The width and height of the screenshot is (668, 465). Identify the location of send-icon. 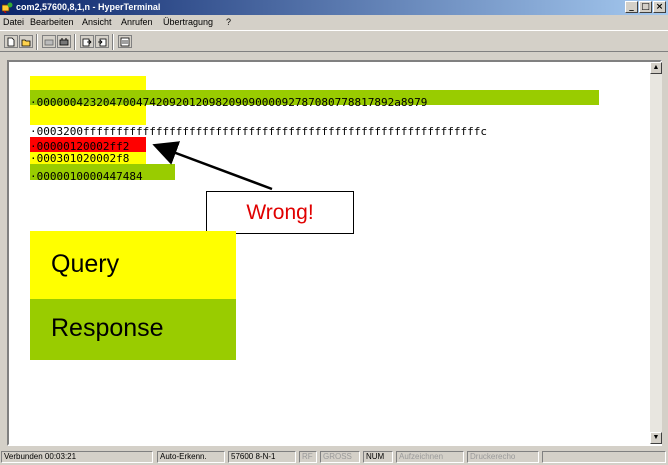
(87, 41).